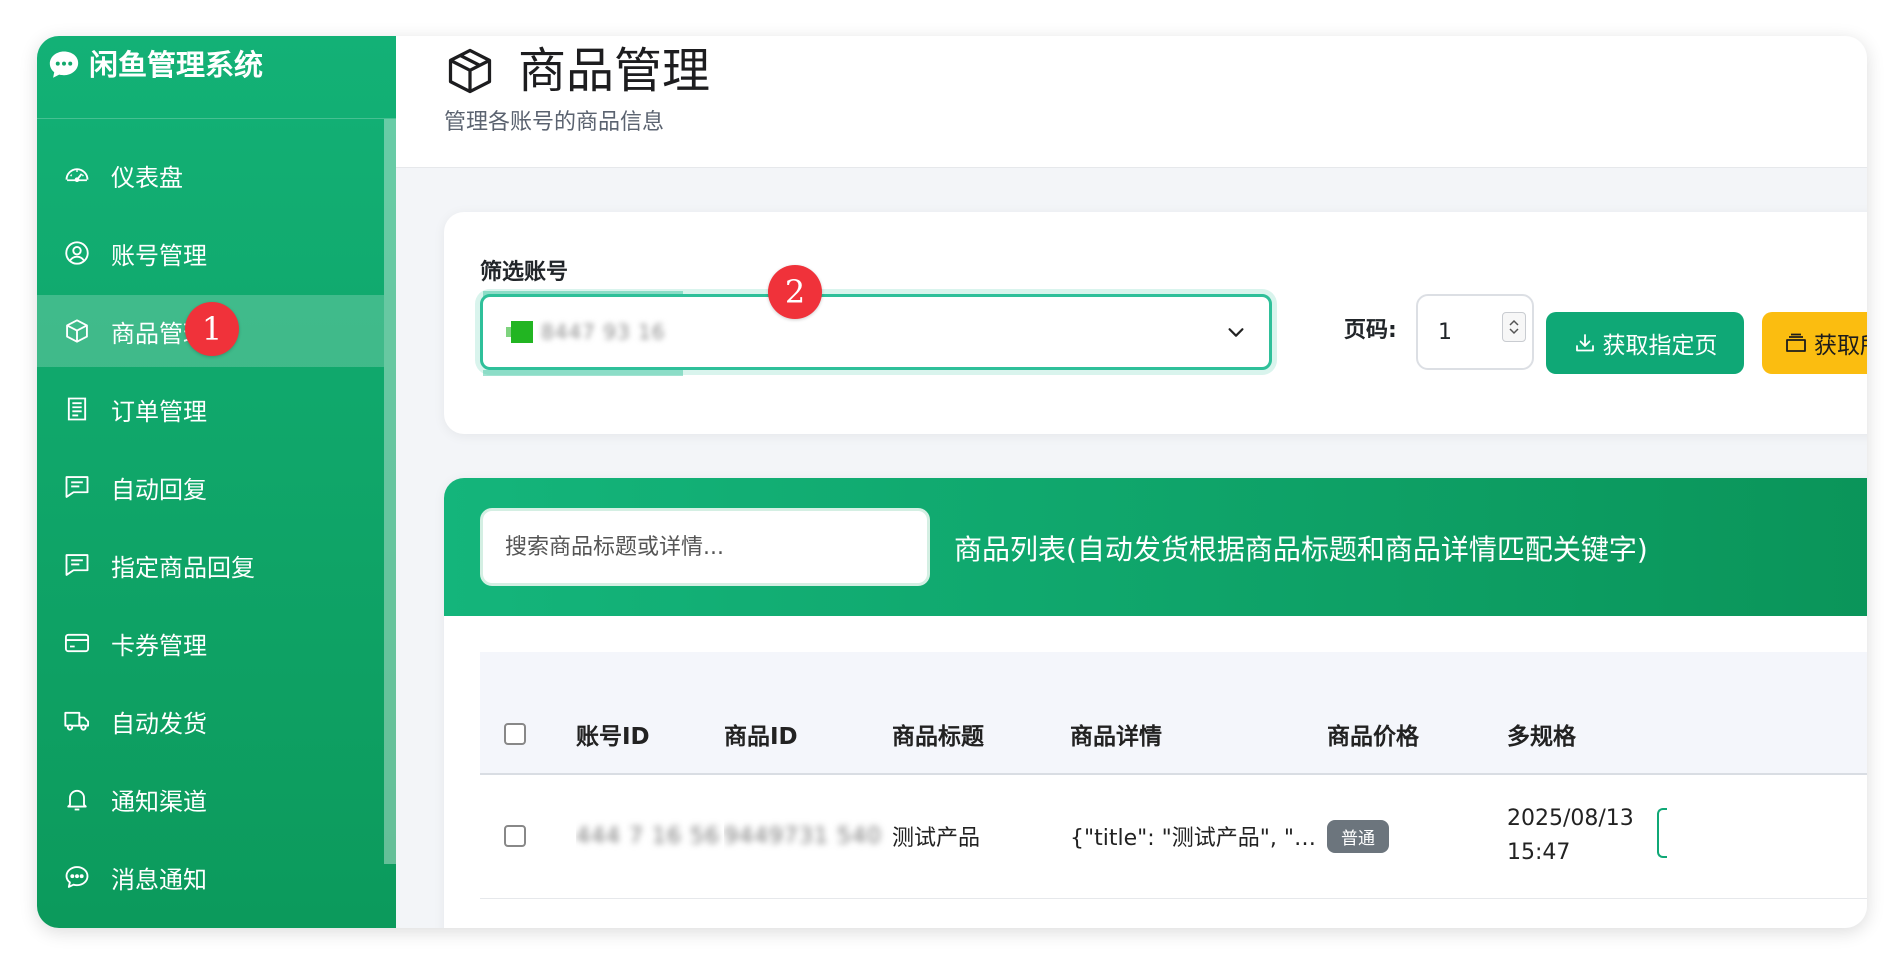 Image resolution: width=1904 pixels, height=963 pixels. What do you see at coordinates (554, 122) in the screenshot?
I see `page-subtitle: 管理各账号的商品信息` at bounding box center [554, 122].